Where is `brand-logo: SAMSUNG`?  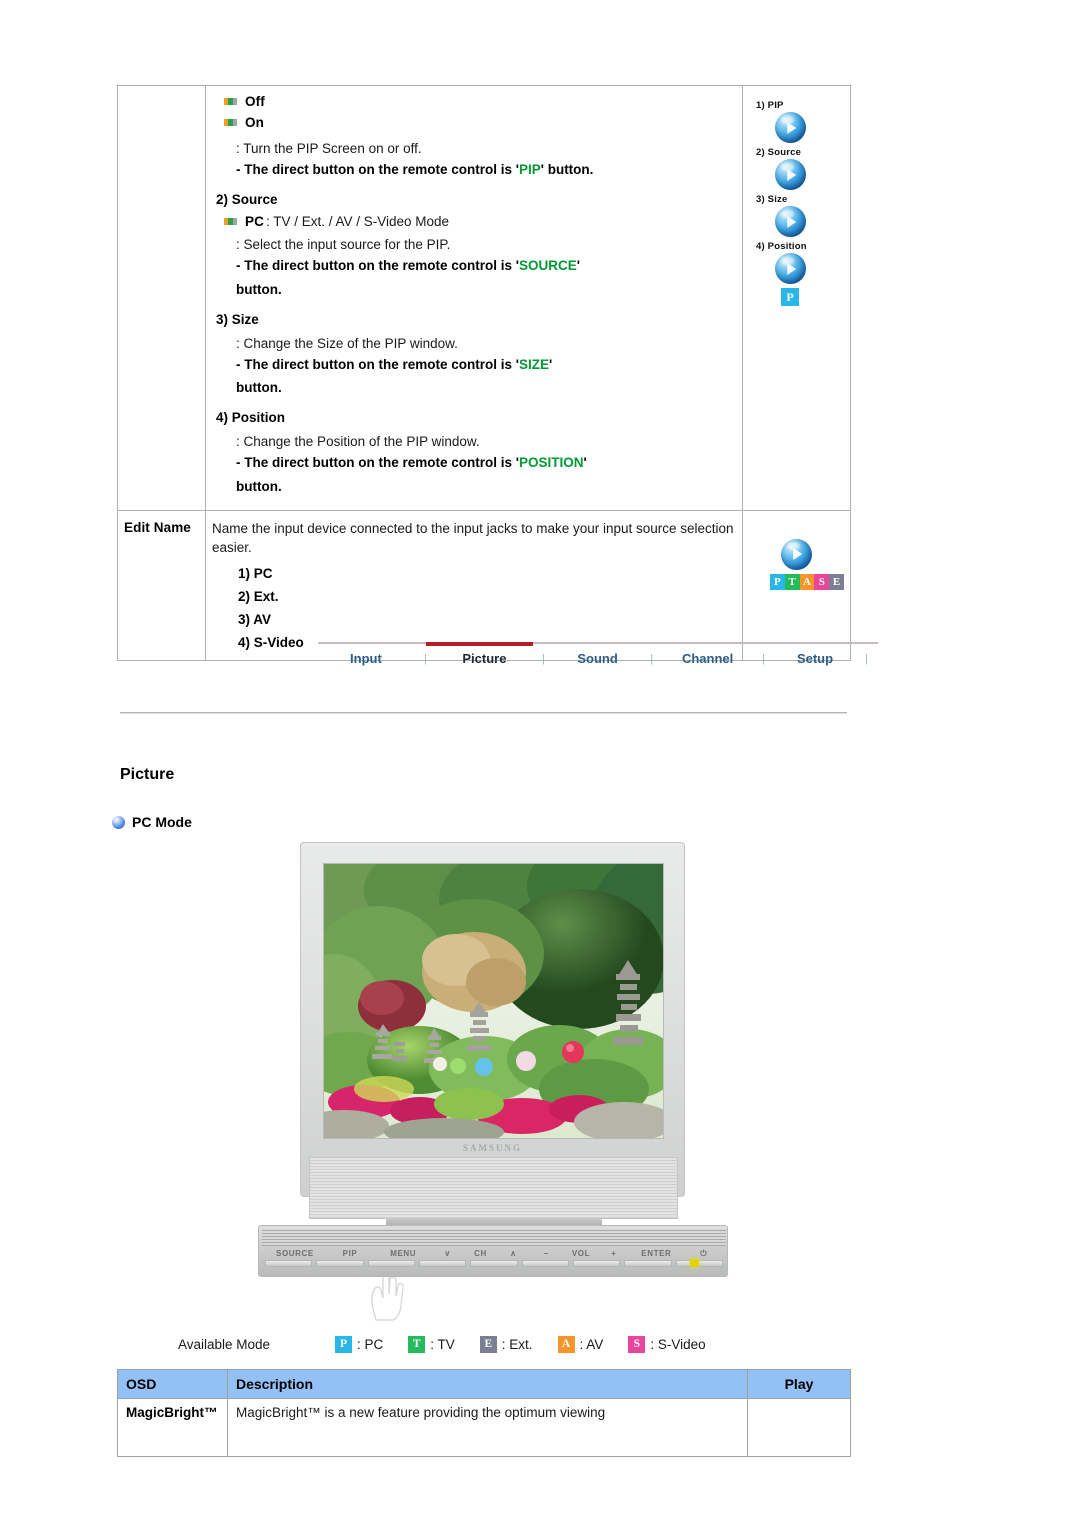
brand-logo: SAMSUNG is located at coordinates (492, 1148).